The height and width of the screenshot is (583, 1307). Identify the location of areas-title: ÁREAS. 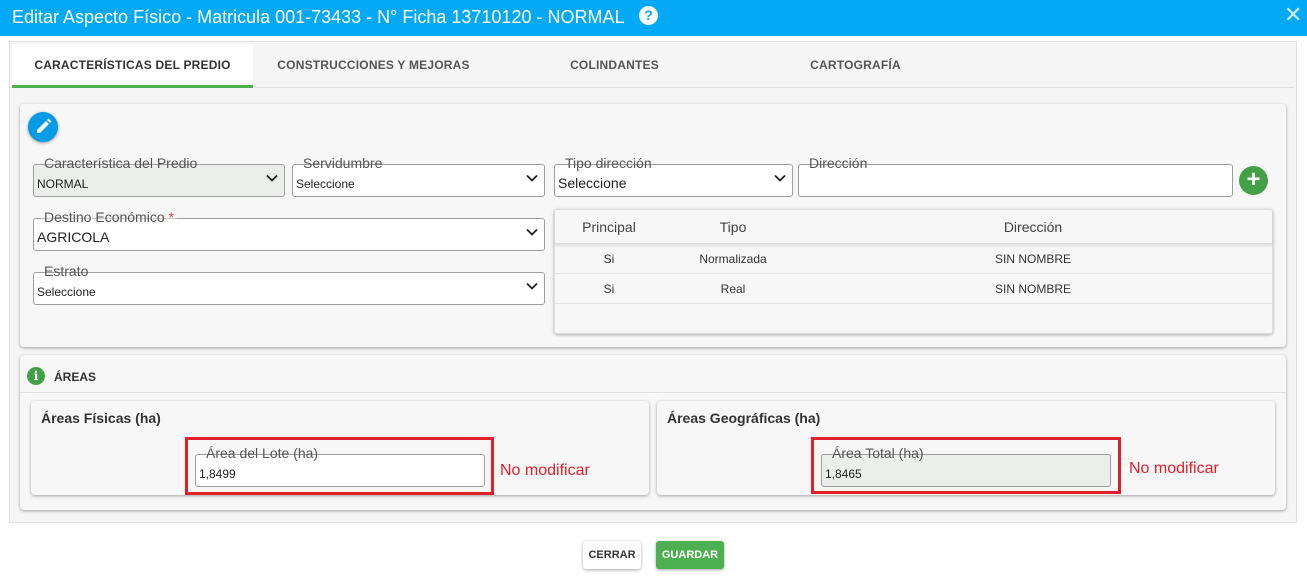
(75, 377).